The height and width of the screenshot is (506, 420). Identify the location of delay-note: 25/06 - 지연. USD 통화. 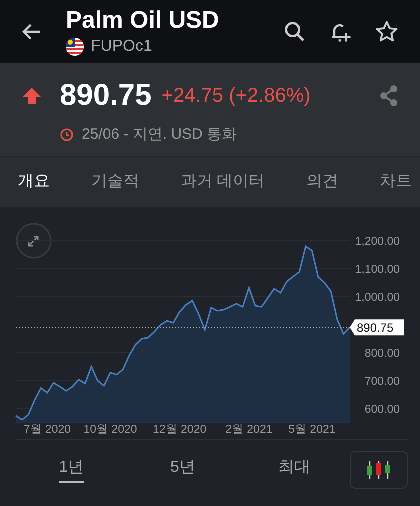
(160, 134).